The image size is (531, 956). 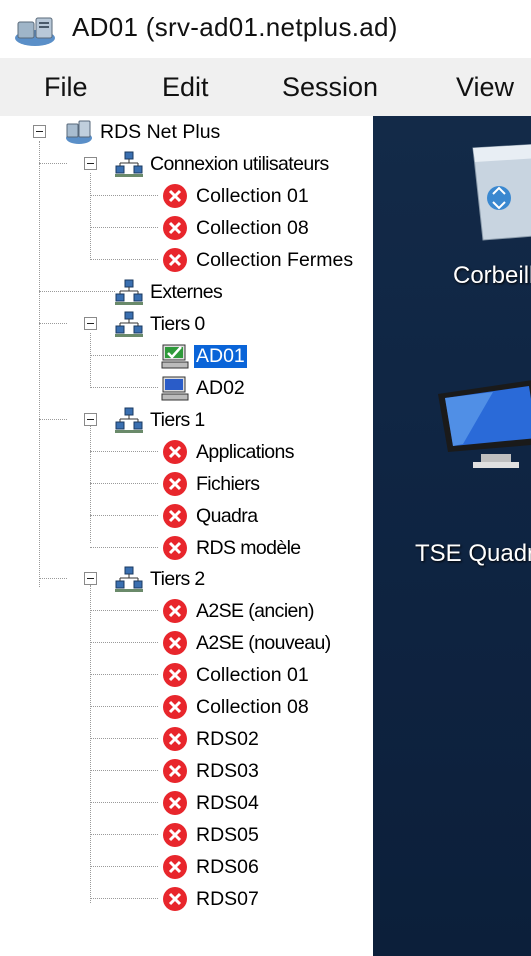 What do you see at coordinates (492, 276) in the screenshot?
I see `desktop-icon-label: Corbeille` at bounding box center [492, 276].